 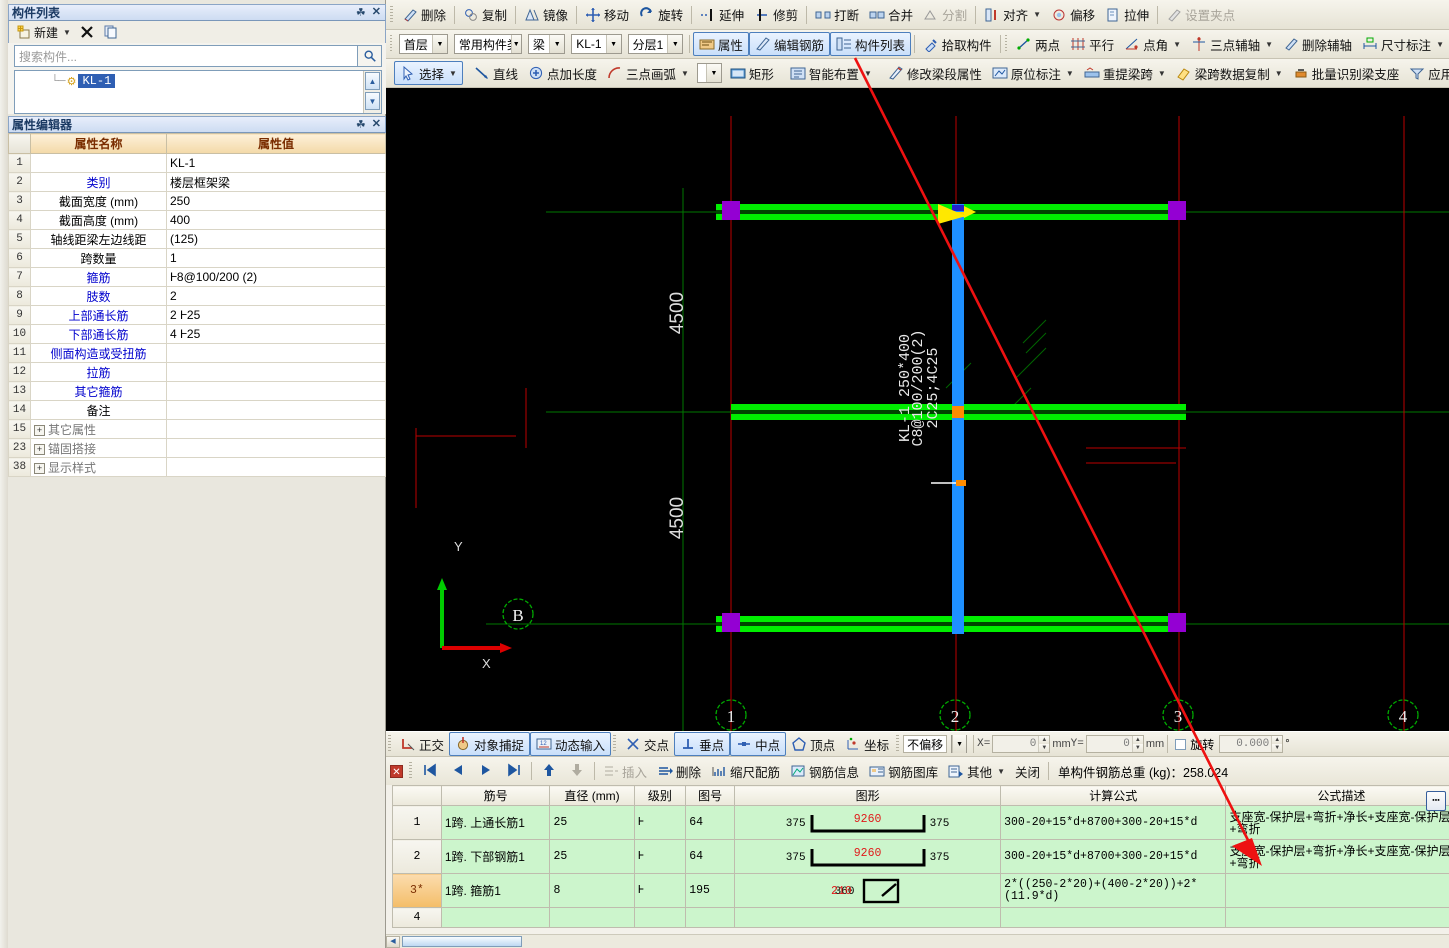 I want to click on offset-mode-dropdown: ▼, so click(x=959, y=744).